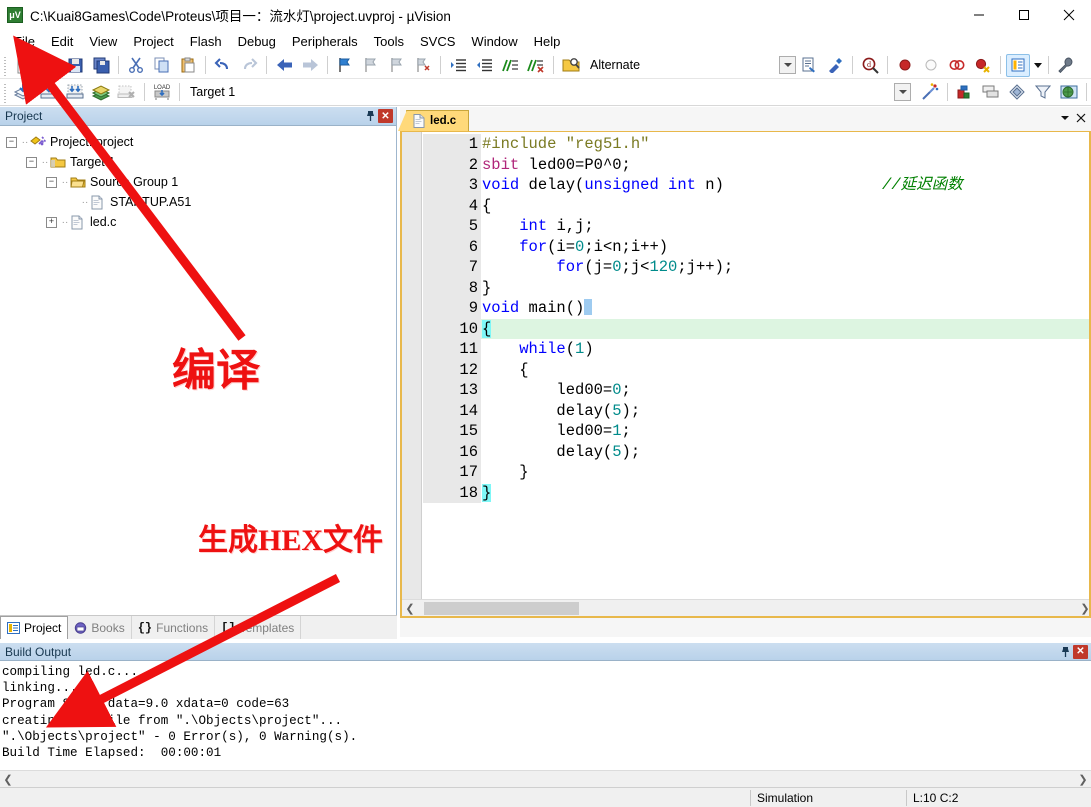 This screenshot has width=1091, height=807. What do you see at coordinates (371, 65) in the screenshot?
I see `previous-bookmark-icon` at bounding box center [371, 65].